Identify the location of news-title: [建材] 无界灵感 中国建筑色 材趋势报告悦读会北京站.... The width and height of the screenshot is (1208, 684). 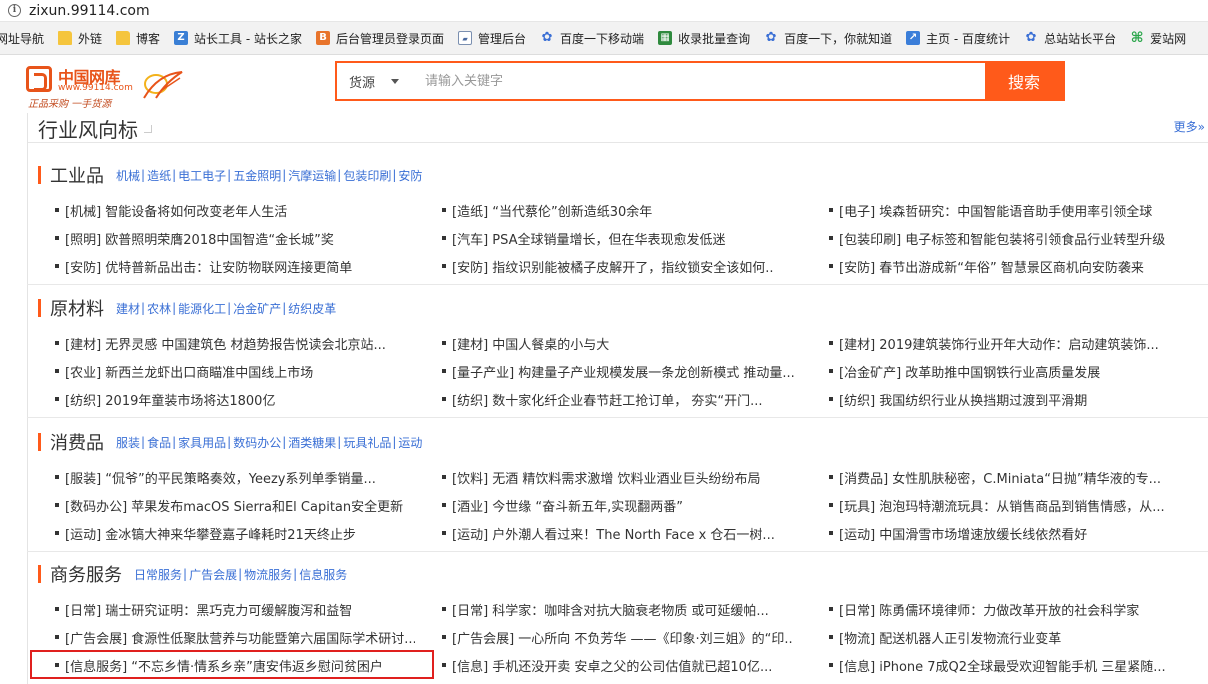
(225, 343).